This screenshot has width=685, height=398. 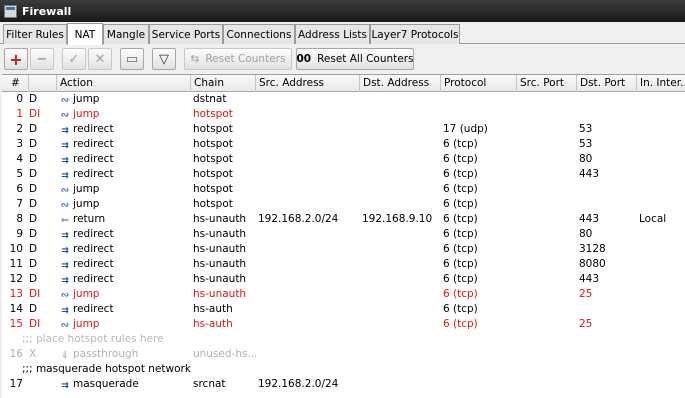 I want to click on table-row: 14 D ⇉ redirect hs-auth 6 (tcp), so click(x=343, y=309).